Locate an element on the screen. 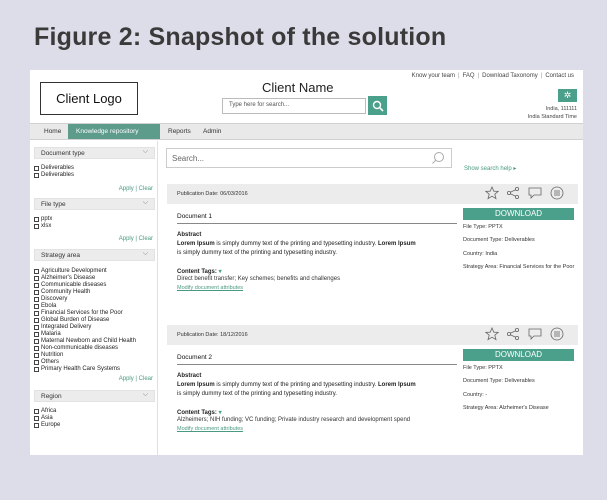 This screenshot has width=607, height=500. option-pptx: pptx is located at coordinates (43, 219).